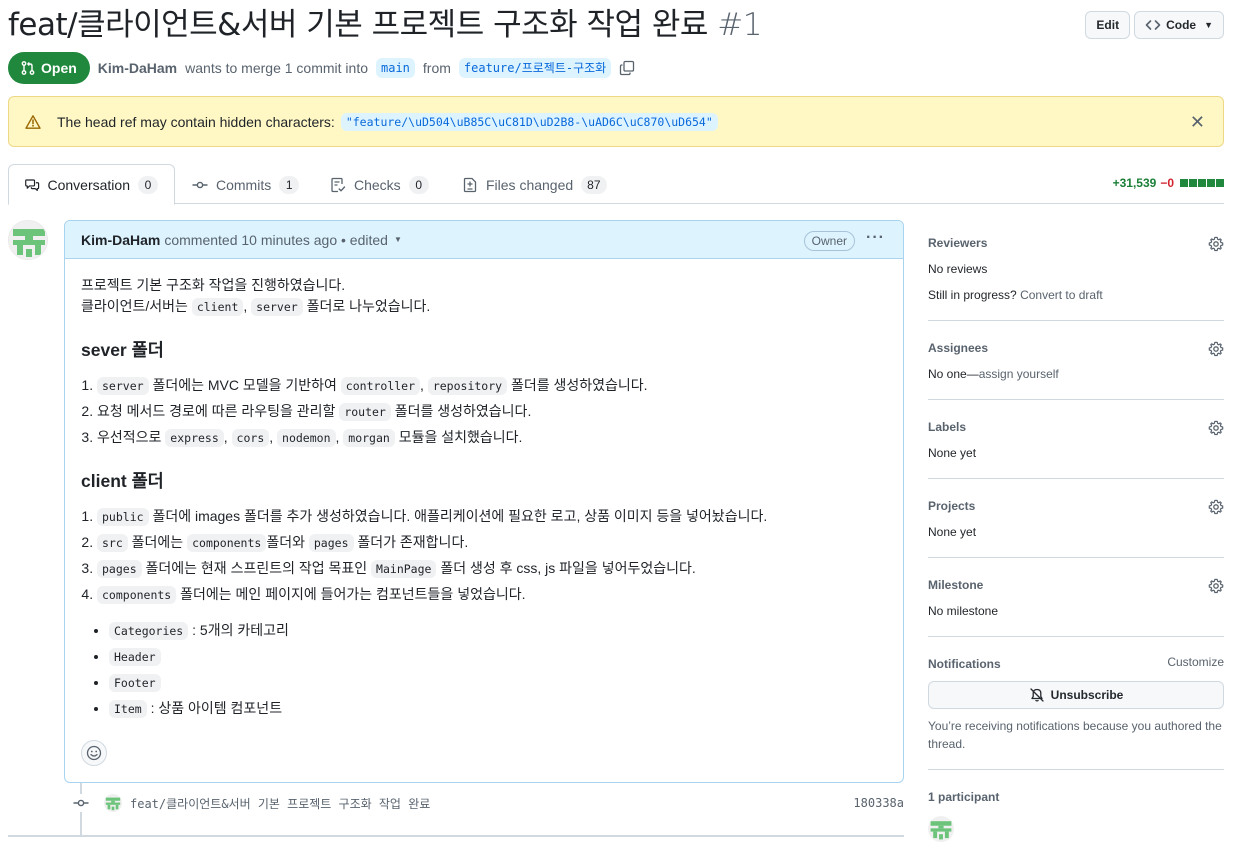 The image size is (1249, 849). What do you see at coordinates (1019, 374) in the screenshot?
I see `assign-yourself-link: assign yourself` at bounding box center [1019, 374].